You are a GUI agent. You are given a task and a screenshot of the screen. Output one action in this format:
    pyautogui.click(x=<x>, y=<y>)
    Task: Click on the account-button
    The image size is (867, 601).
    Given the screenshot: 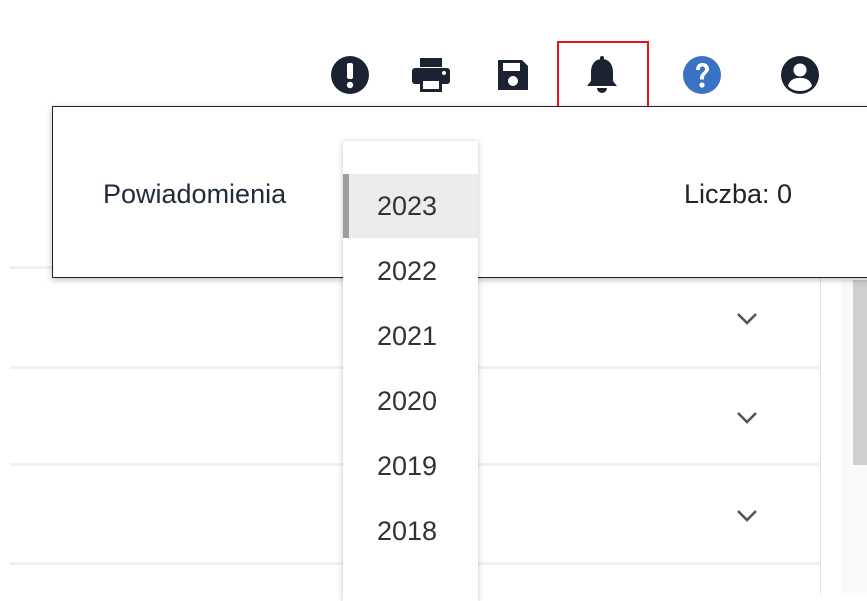 What is the action you would take?
    pyautogui.click(x=800, y=75)
    